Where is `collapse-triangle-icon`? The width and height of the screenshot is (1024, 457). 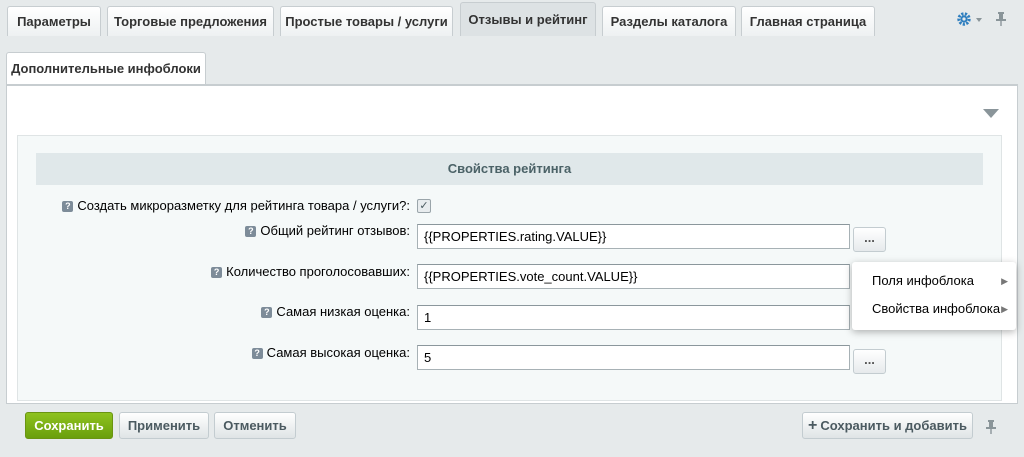
collapse-triangle-icon is located at coordinates (991, 113).